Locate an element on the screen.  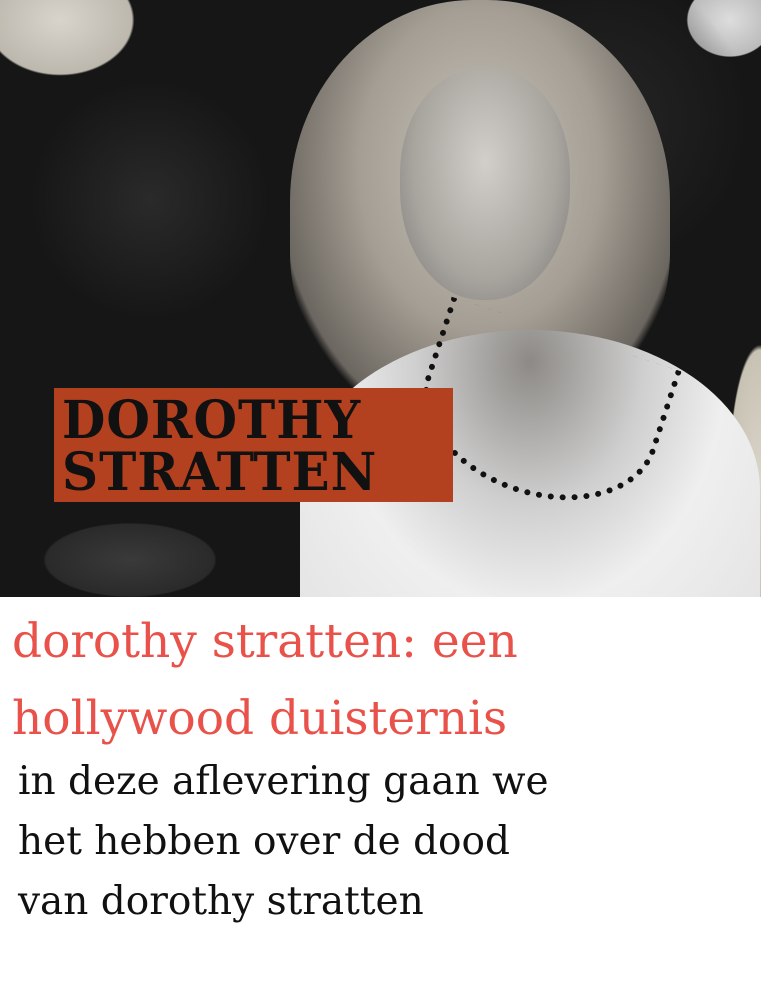
label-line: STRATTEN is located at coordinates (220, 471).